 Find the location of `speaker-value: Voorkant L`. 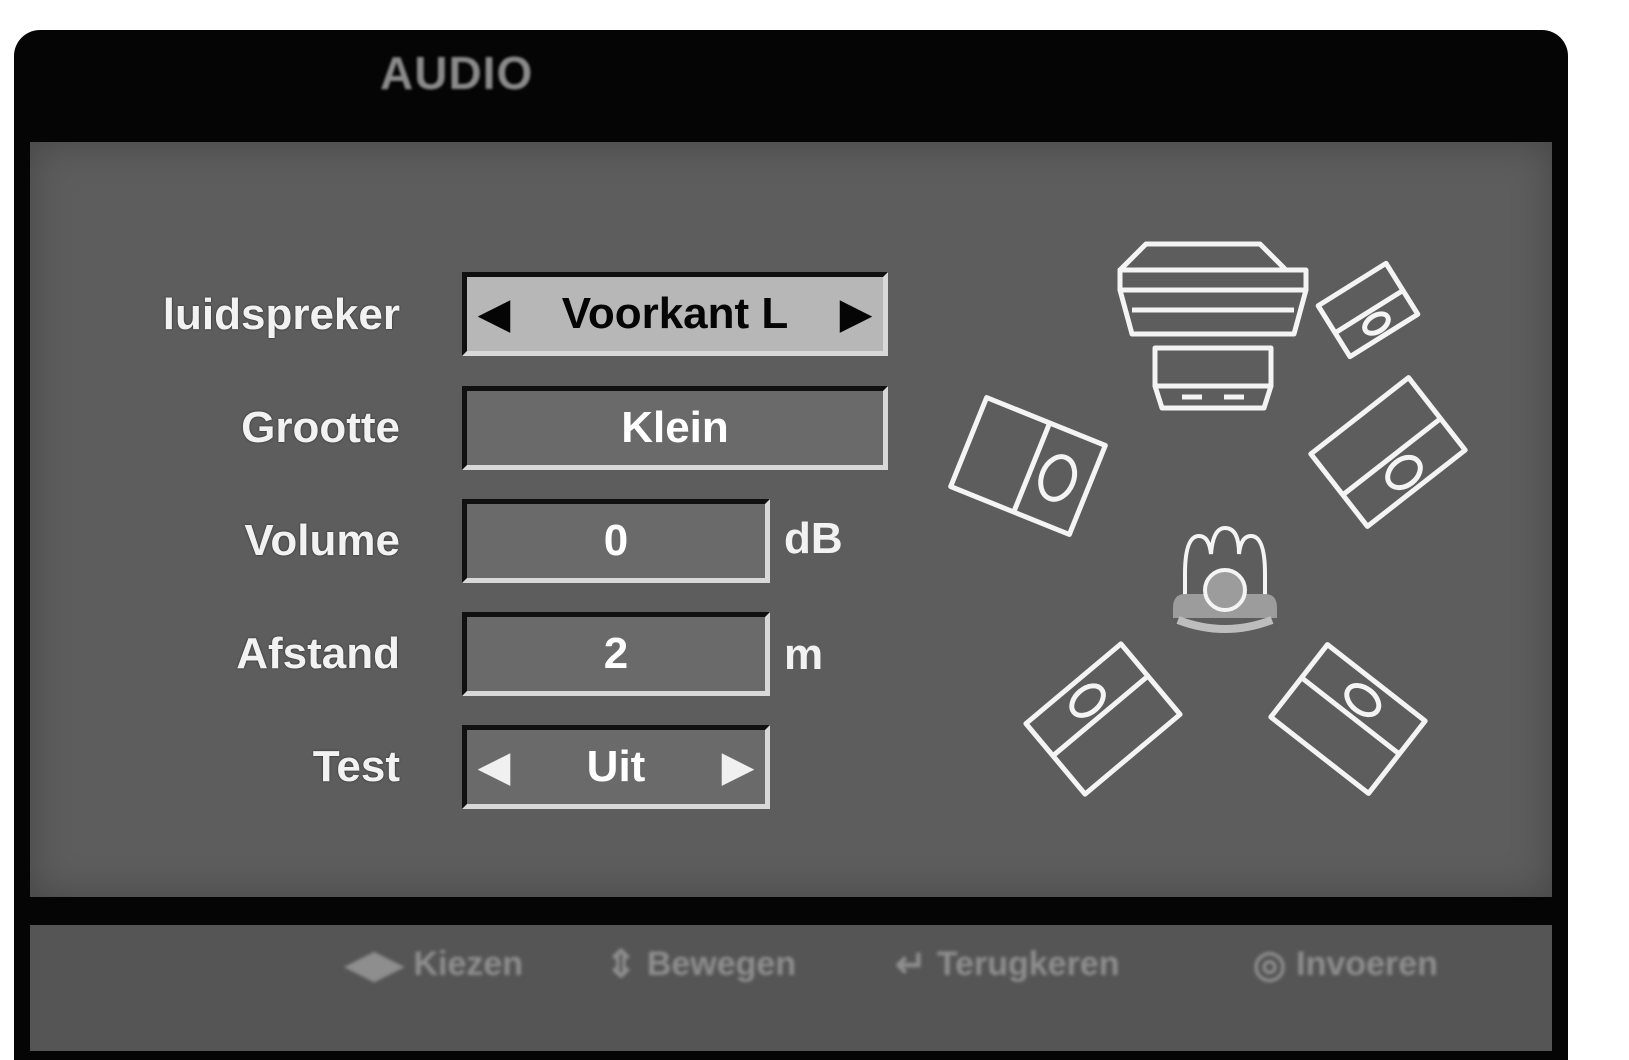

speaker-value: Voorkant L is located at coordinates (675, 313).